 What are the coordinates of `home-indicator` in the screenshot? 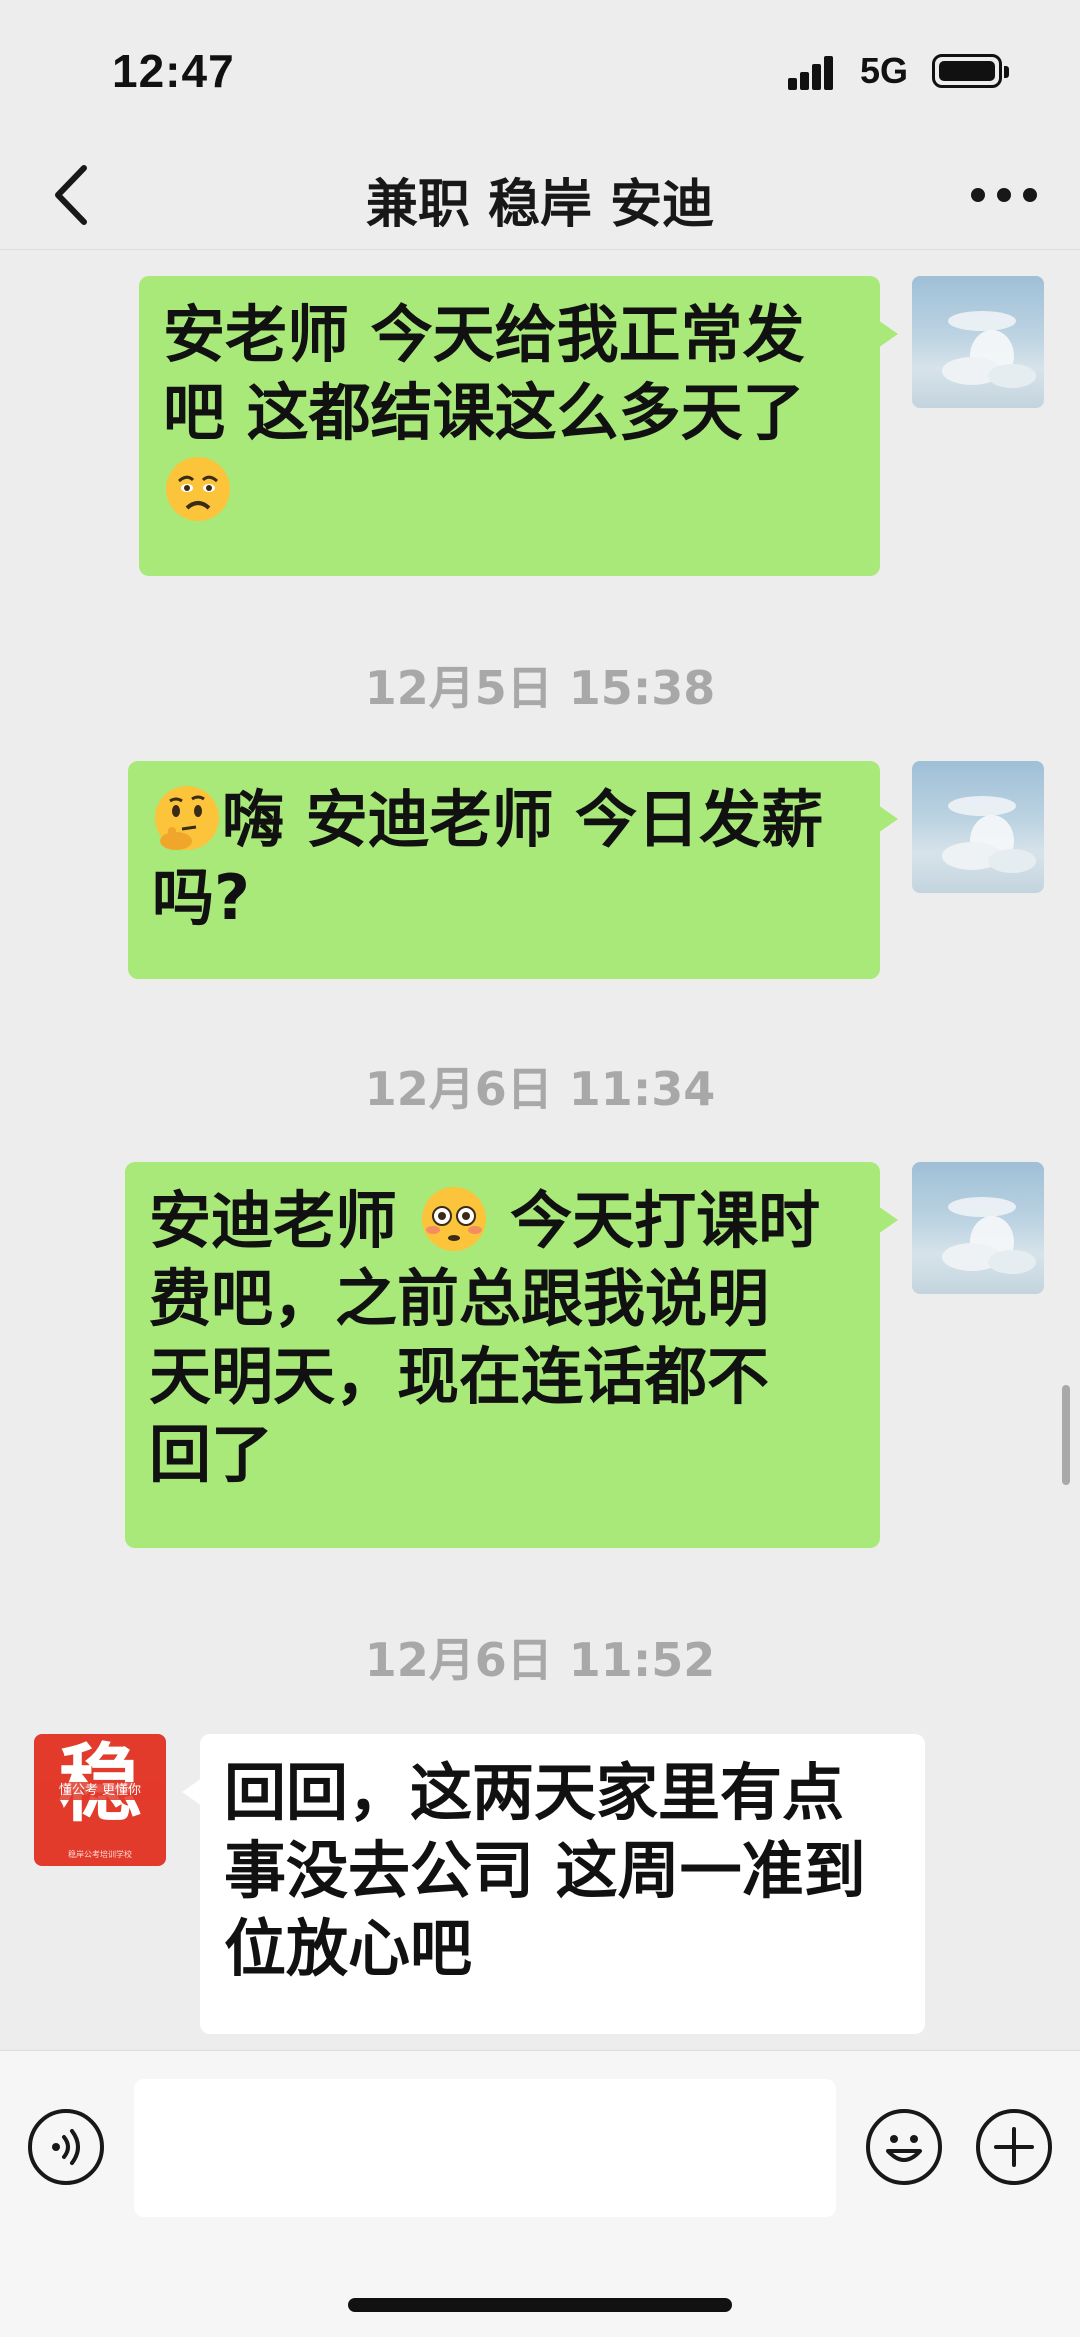 It's located at (540, 2305).